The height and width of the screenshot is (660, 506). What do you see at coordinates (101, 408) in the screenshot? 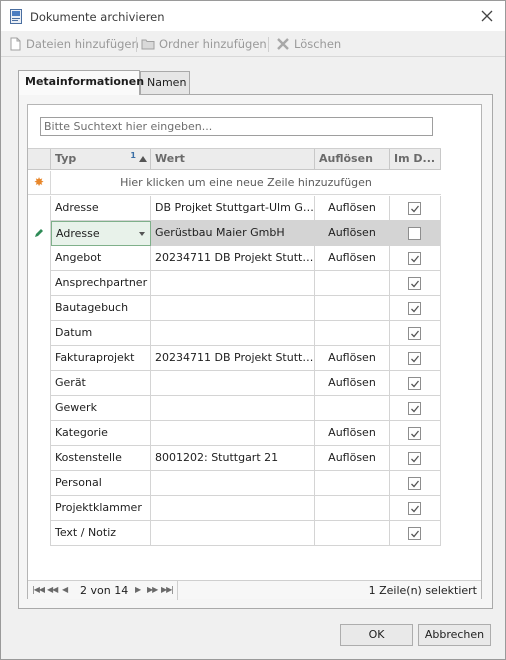
I see `cell-typ: Gewerk` at bounding box center [101, 408].